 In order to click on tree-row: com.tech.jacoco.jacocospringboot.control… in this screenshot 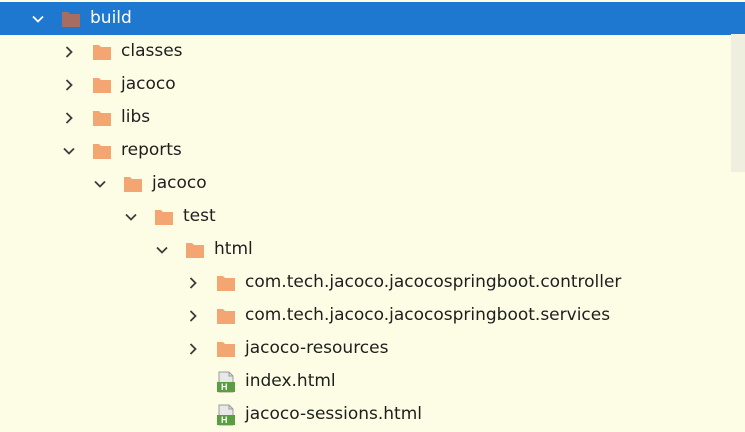, I will do `click(365, 282)`.